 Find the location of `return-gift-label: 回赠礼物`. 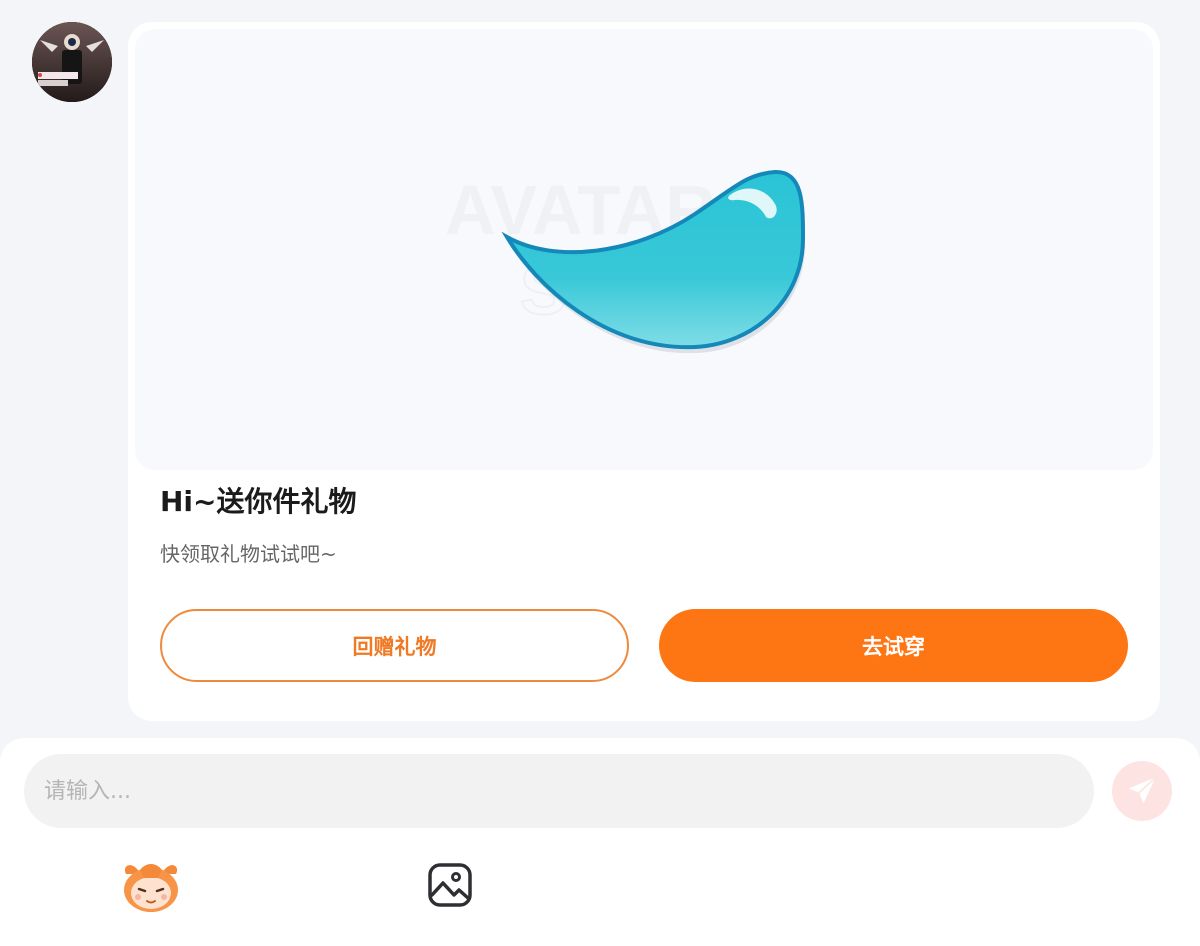

return-gift-label: 回赠礼物 is located at coordinates (394, 646).